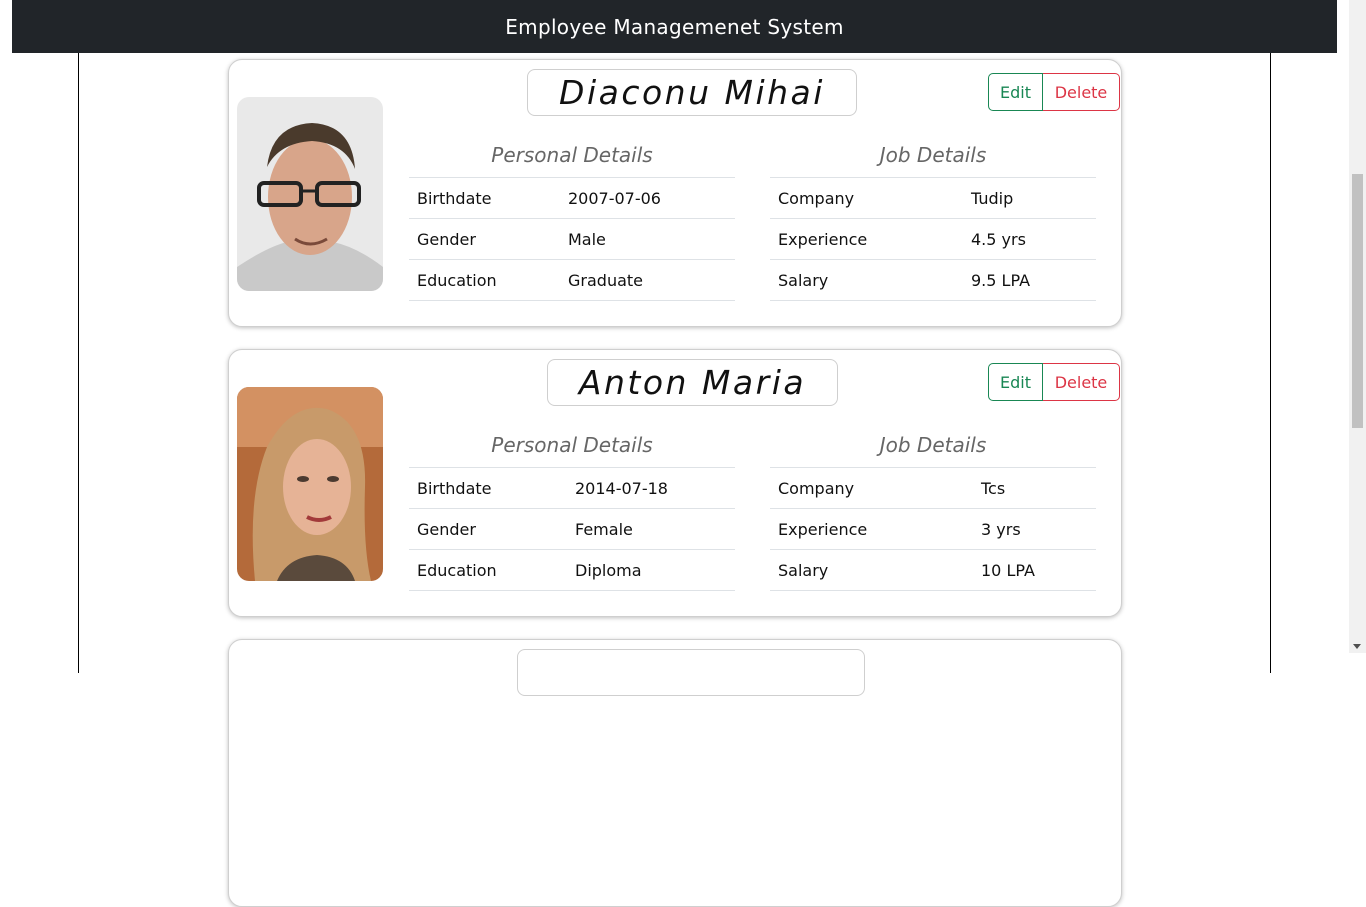 The image size is (1366, 907). I want to click on employee-name: Anton Maria, so click(692, 382).